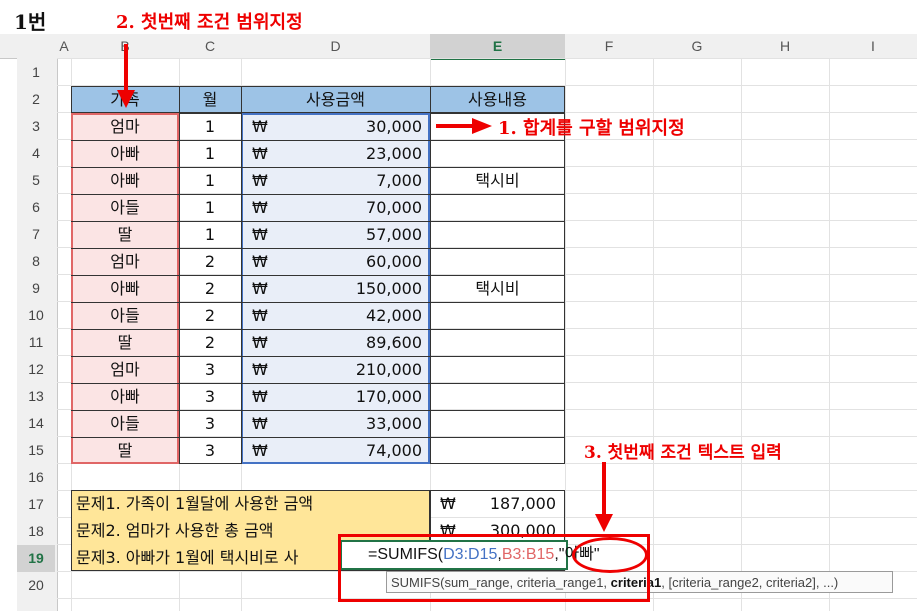 This screenshot has height=611, width=917. I want to click on arrow-down-step3, so click(604, 497).